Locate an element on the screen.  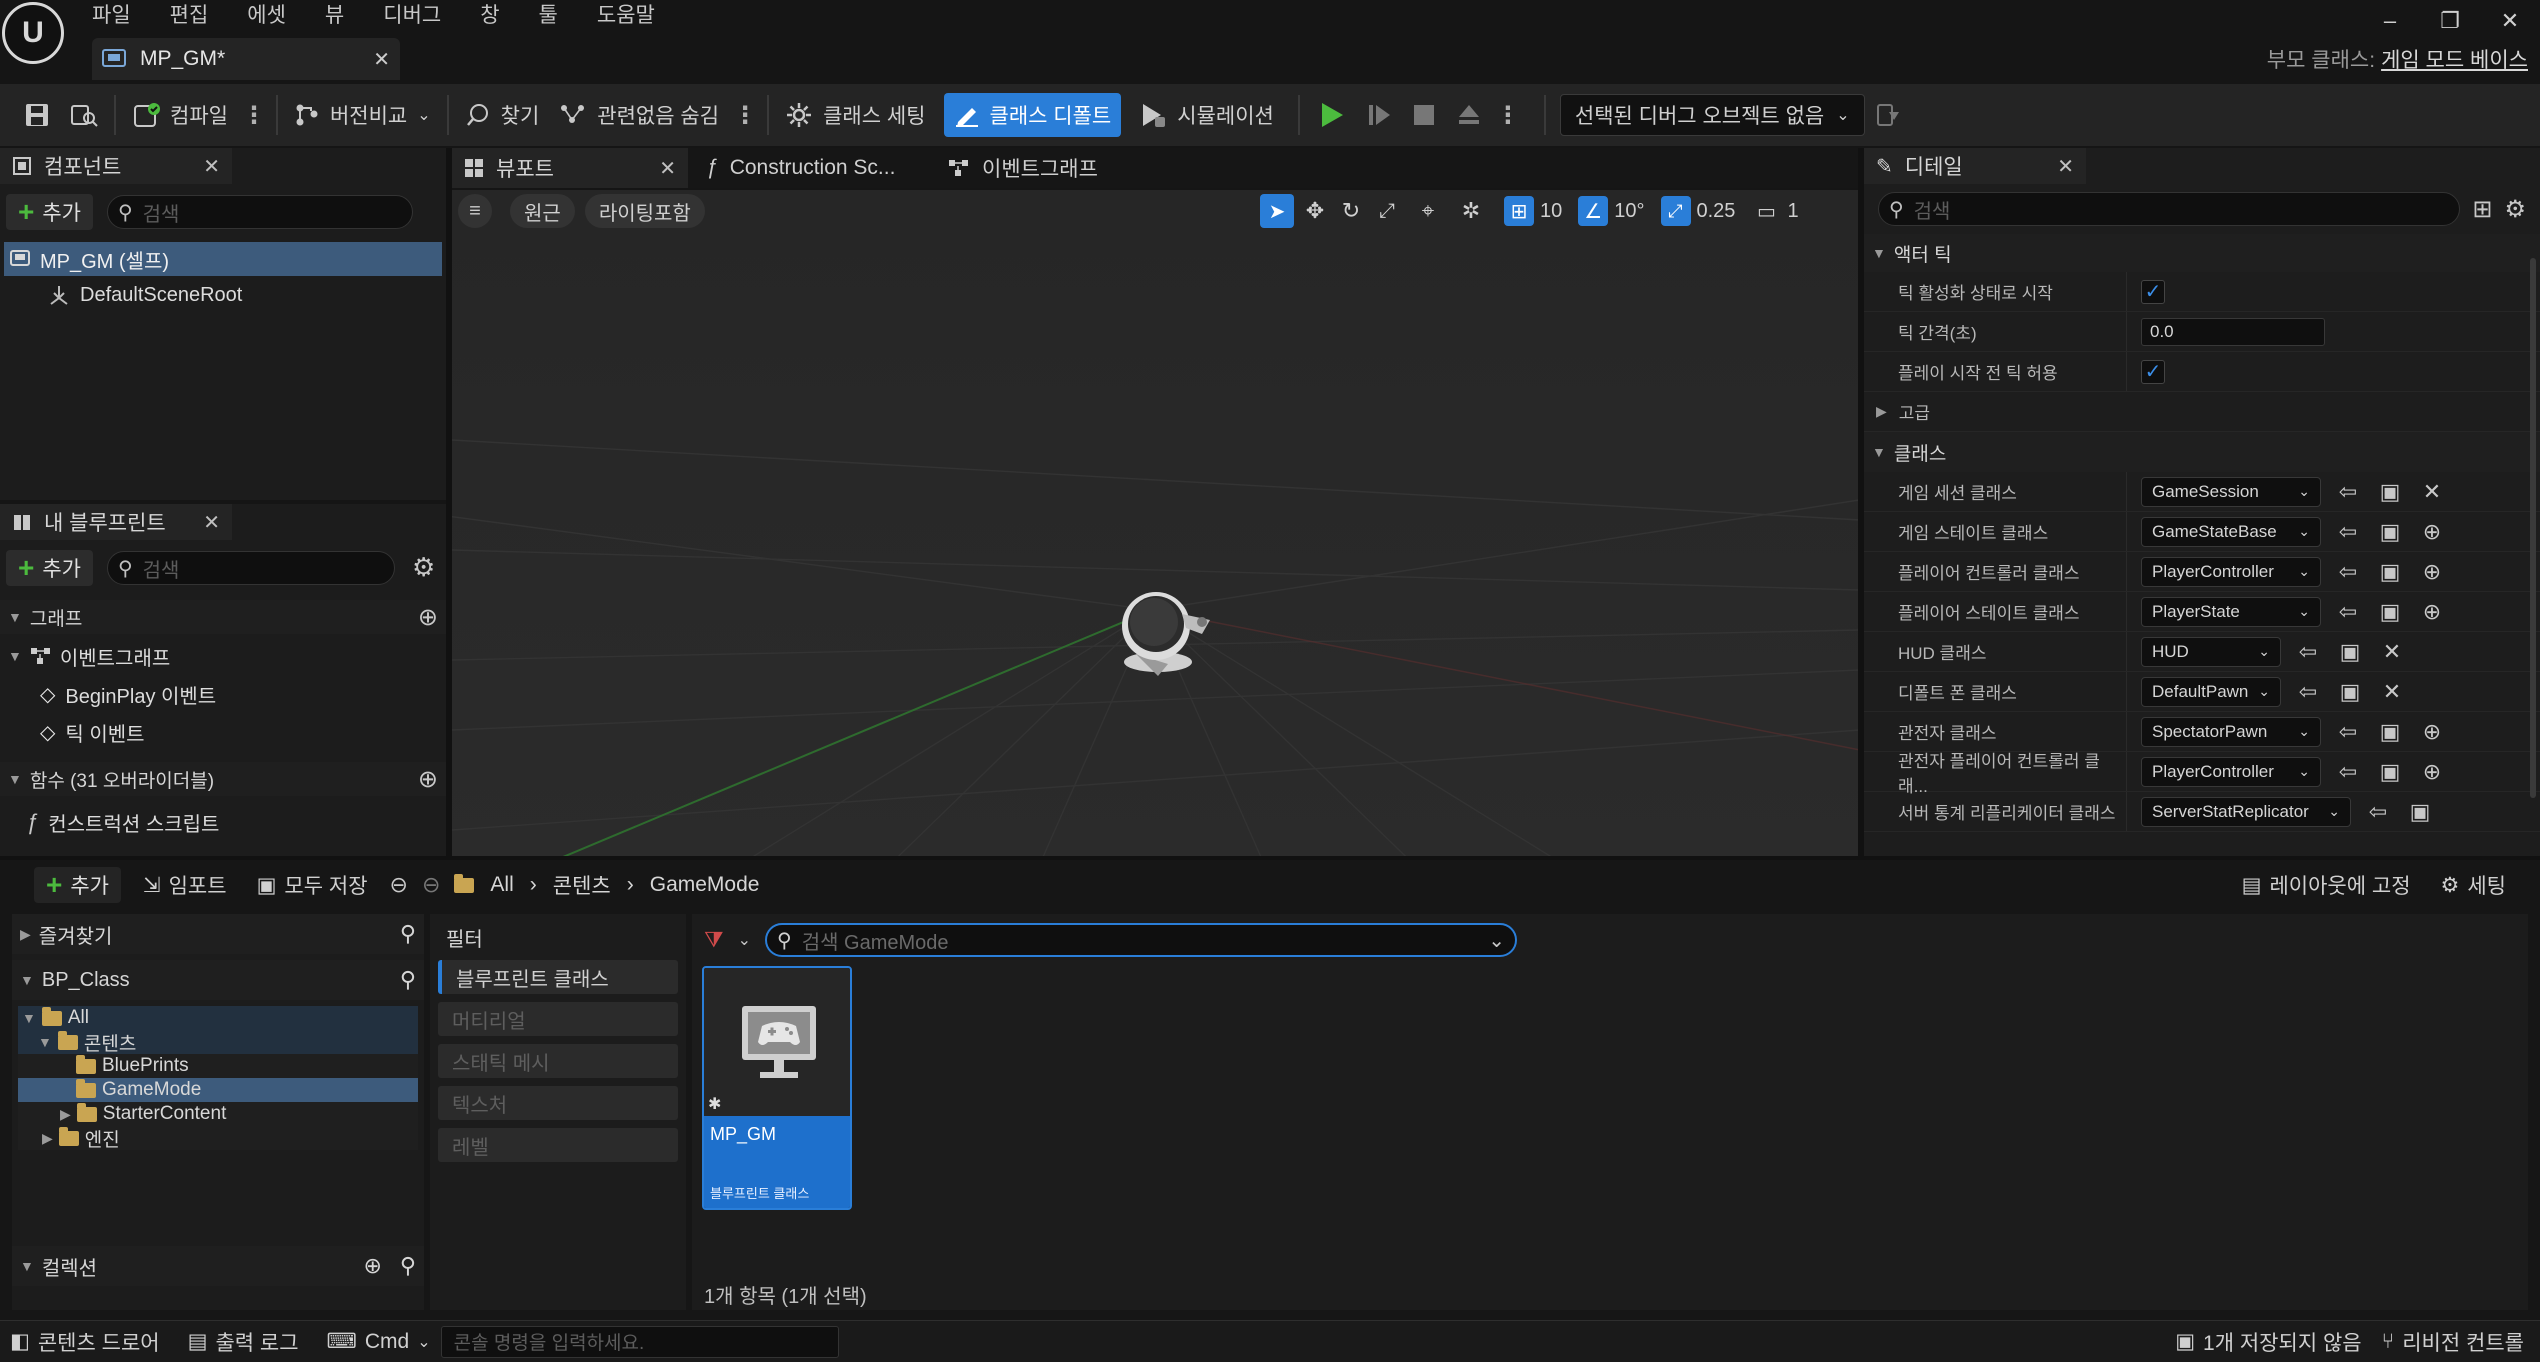
tree-item-engine: ▶ 엔진 is located at coordinates (218, 1138).